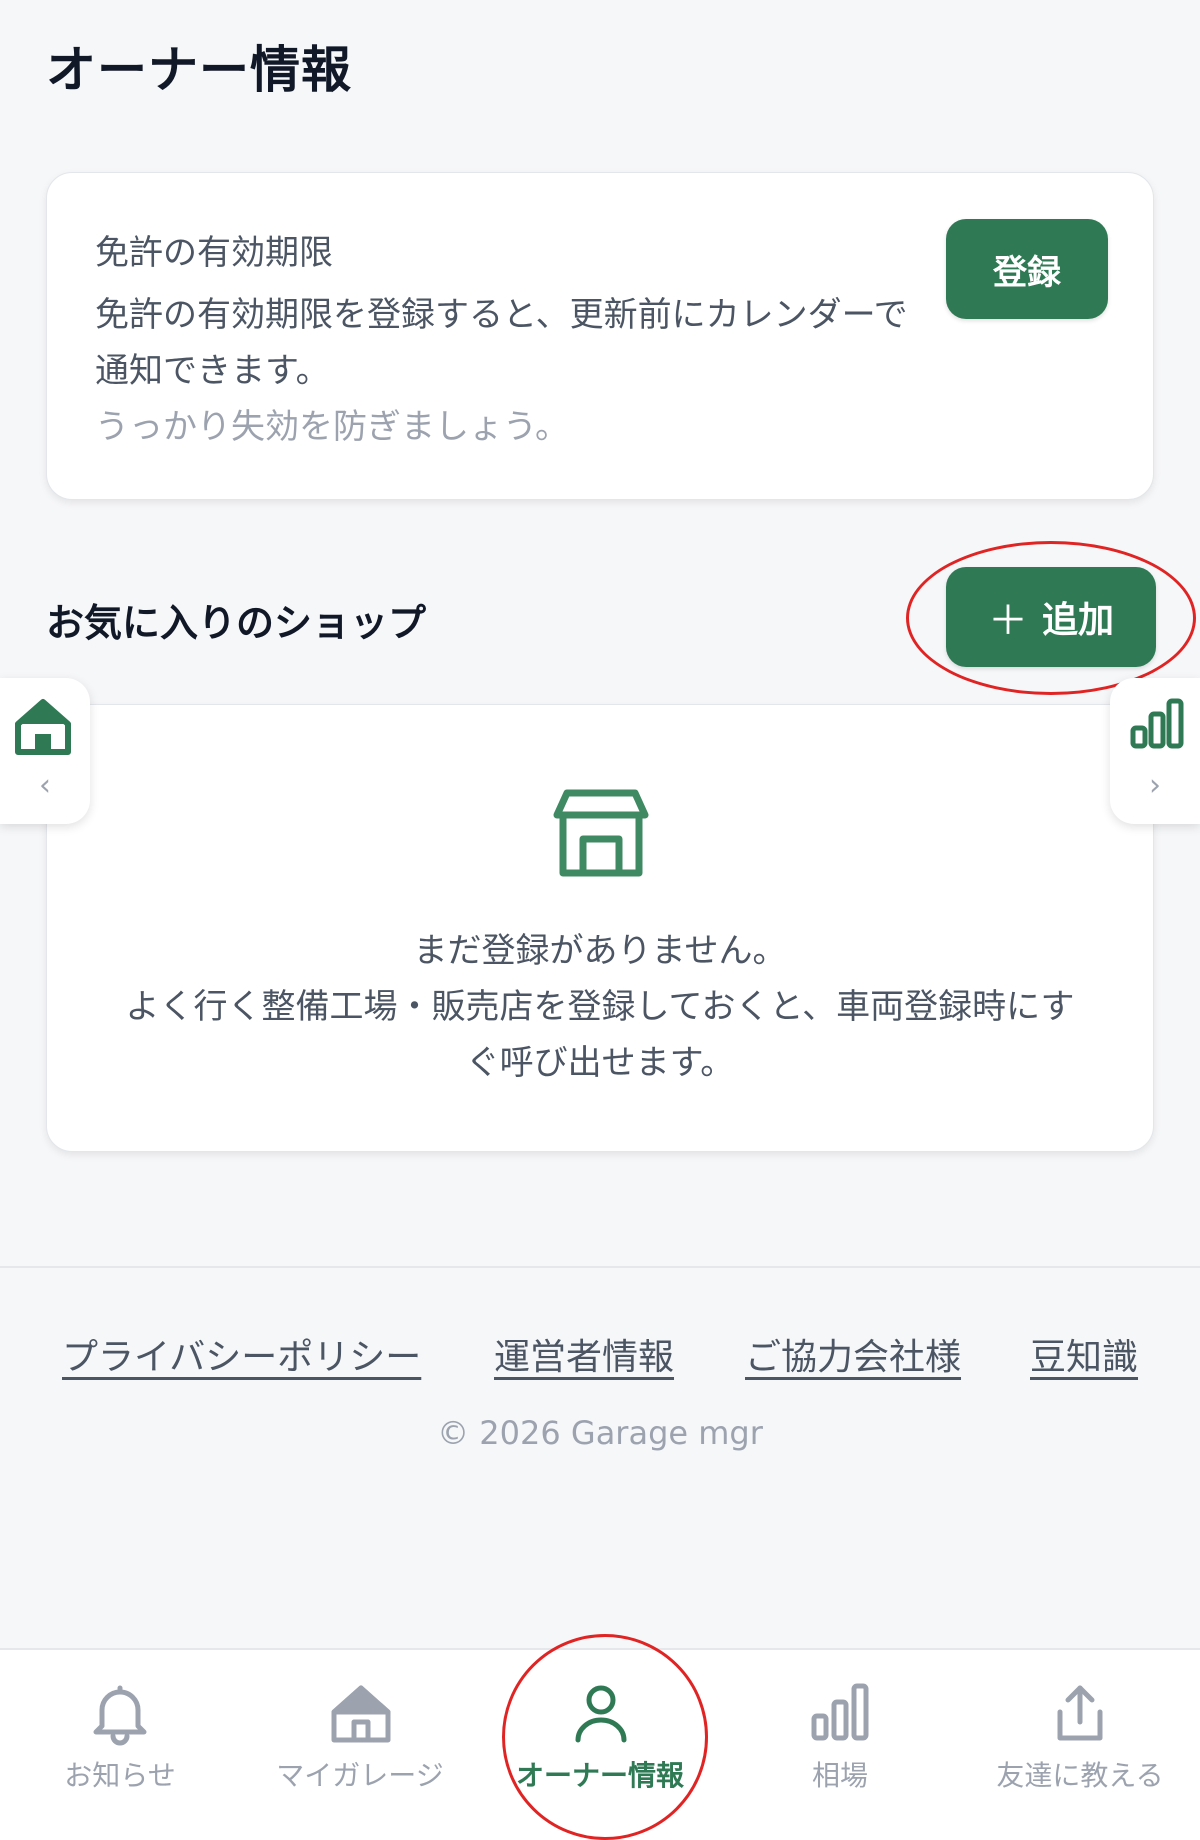  I want to click on person-icon, so click(601, 1714).